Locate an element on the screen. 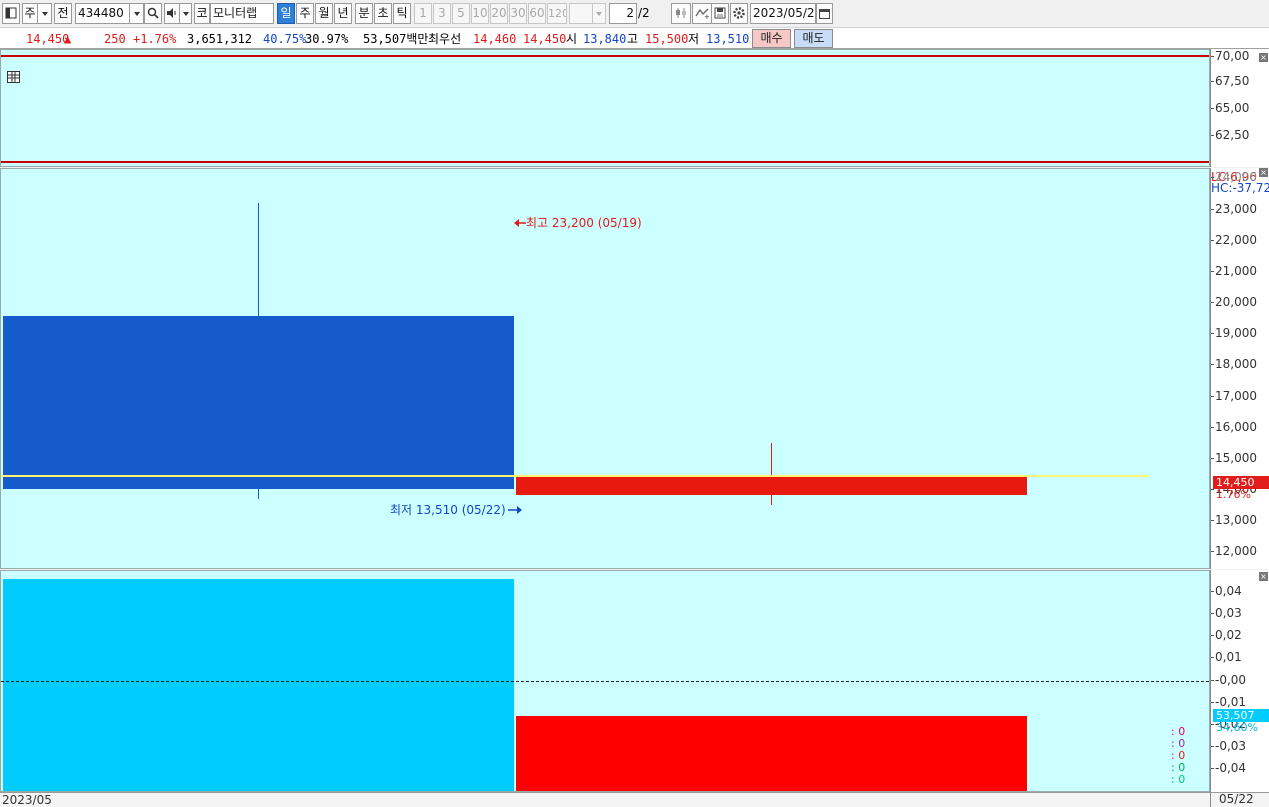  lower-bound-line is located at coordinates (605, 162).